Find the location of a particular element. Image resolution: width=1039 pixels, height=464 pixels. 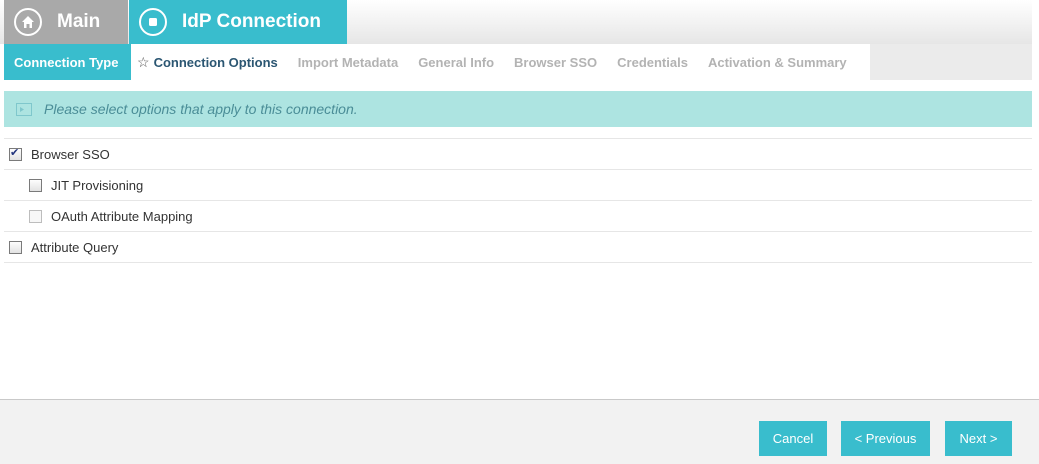

tab-connection-type: Connection Type is located at coordinates (67, 62).